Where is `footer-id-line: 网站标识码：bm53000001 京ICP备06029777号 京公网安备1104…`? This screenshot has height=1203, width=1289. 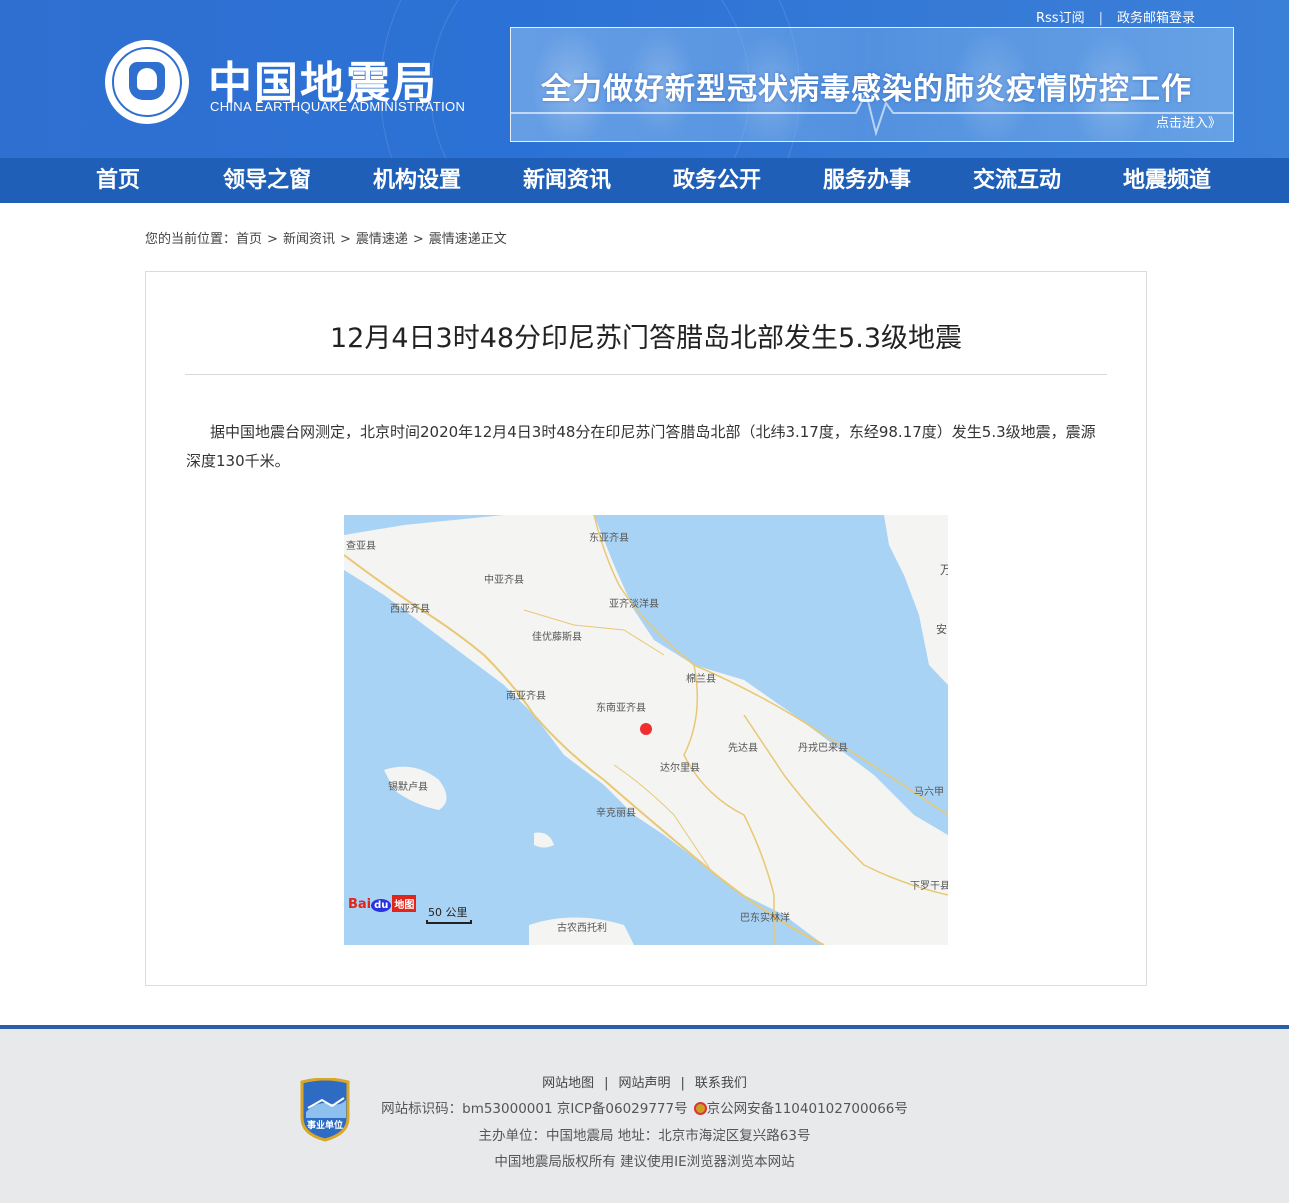
footer-id-line: 网站标识码：bm53000001 京ICP备06029777号 京公网安备1104… is located at coordinates (644, 1107).